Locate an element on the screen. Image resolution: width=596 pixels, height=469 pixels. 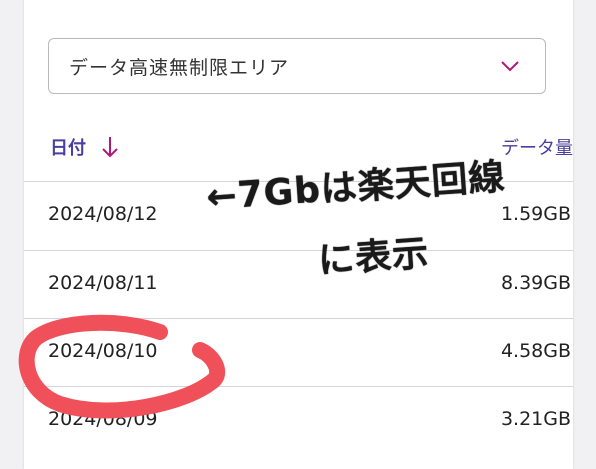
row-date: 2024/08/12 is located at coordinates (103, 214).